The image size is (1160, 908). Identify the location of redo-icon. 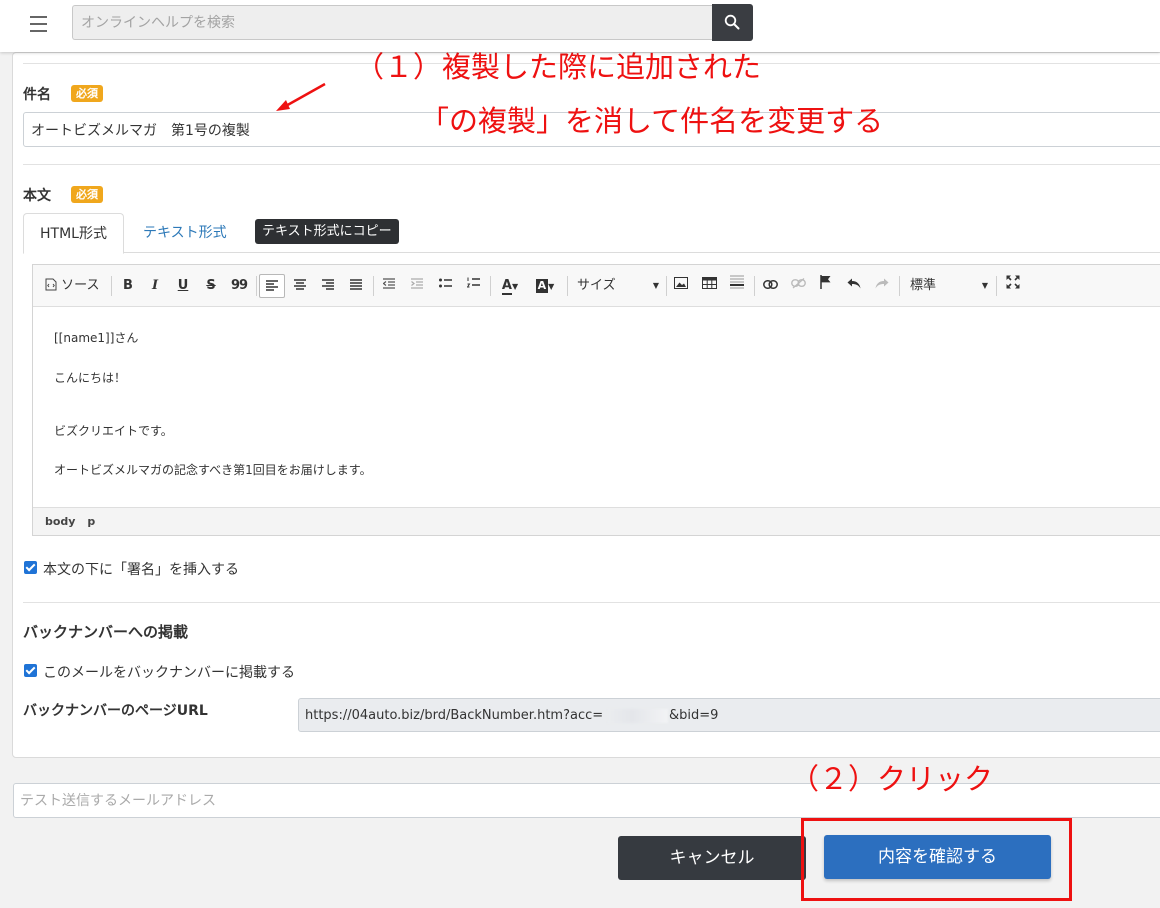
(882, 283).